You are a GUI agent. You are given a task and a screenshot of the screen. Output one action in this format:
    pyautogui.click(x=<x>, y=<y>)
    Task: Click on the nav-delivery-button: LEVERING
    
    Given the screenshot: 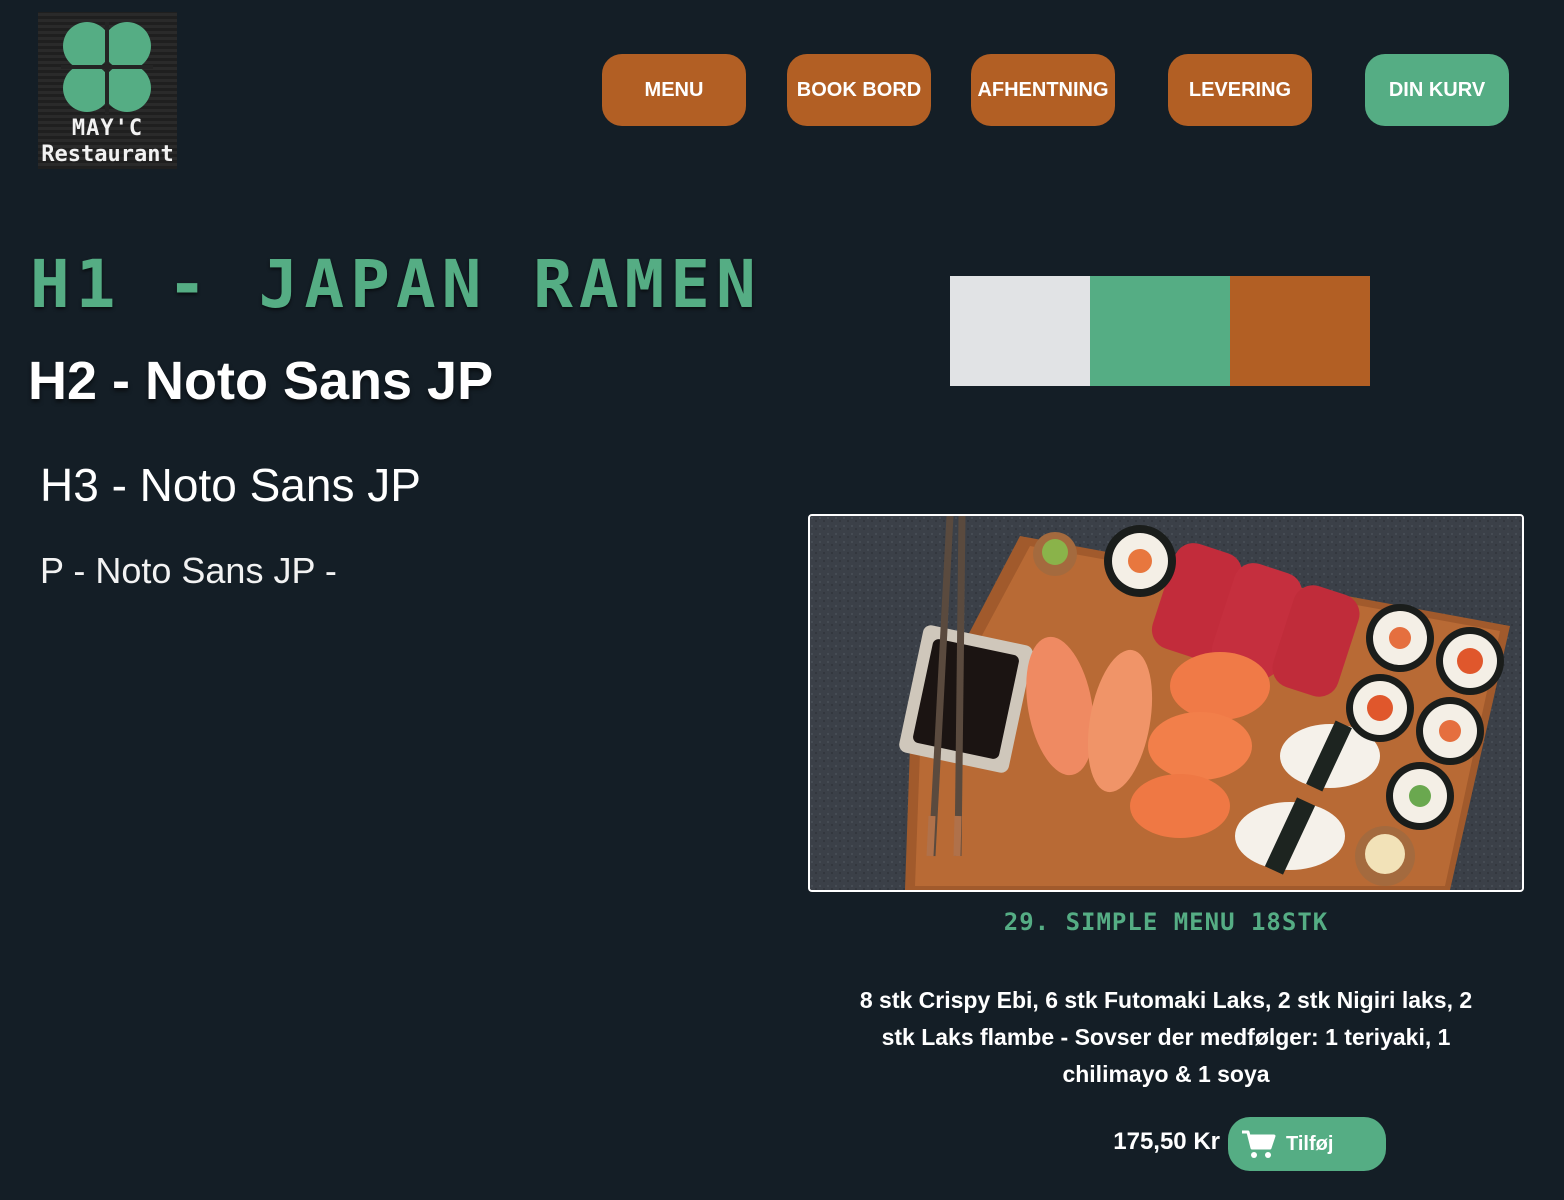 What is the action you would take?
    pyautogui.click(x=1240, y=90)
    